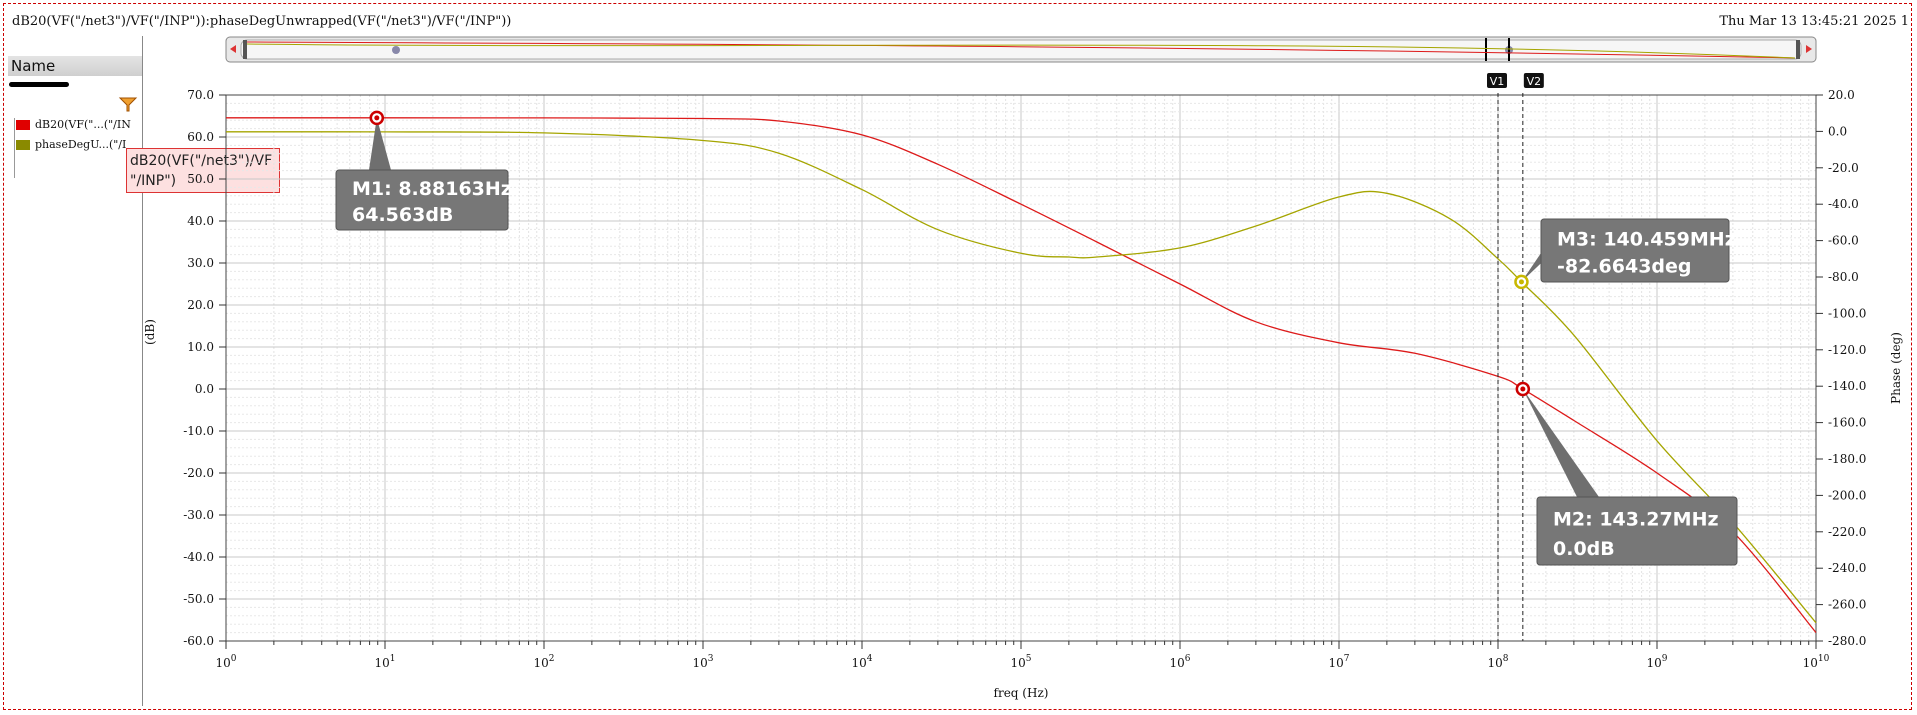 Image resolution: width=1917 pixels, height=715 pixels. I want to click on y-right-tick-label: 0.0, so click(1837, 131).